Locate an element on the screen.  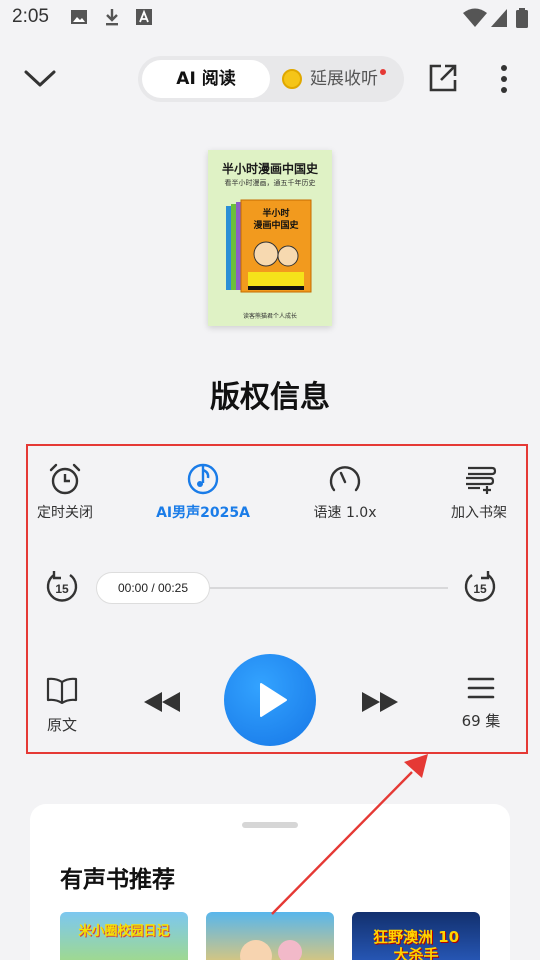
recommended-book-3: 狂野澳洲 10大杀手 is located at coordinates (416, 936).